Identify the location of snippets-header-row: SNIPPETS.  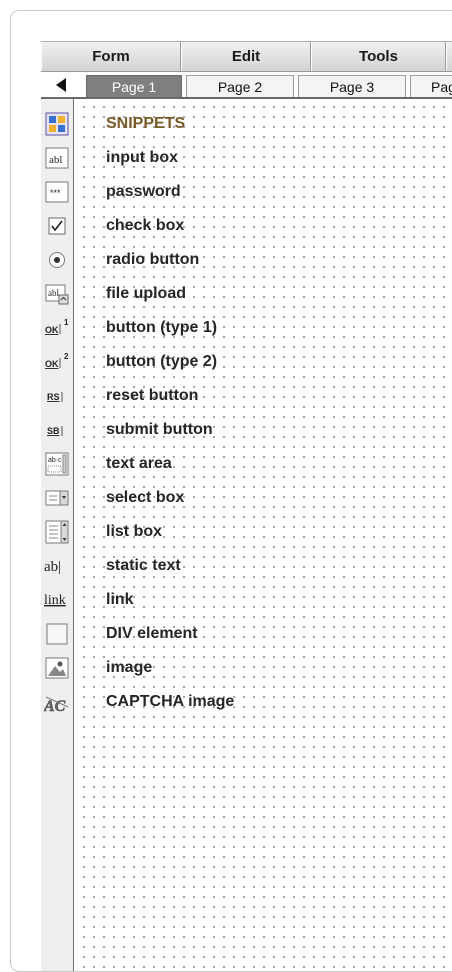
(246, 124).